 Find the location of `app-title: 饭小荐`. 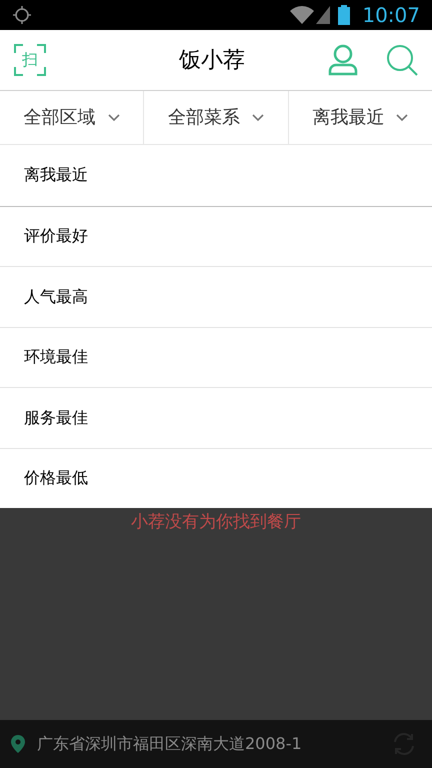

app-title: 饭小荐 is located at coordinates (212, 60).